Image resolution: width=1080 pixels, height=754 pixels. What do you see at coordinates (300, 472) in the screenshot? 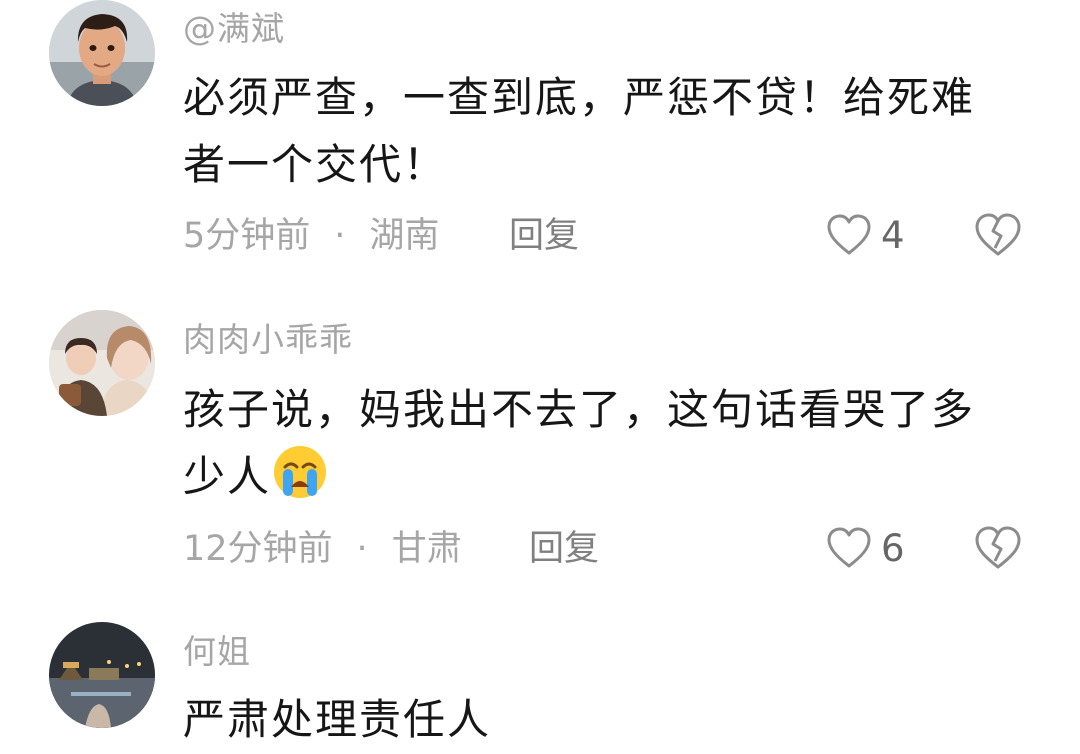
I see `loudly-crying-face-icon` at bounding box center [300, 472].